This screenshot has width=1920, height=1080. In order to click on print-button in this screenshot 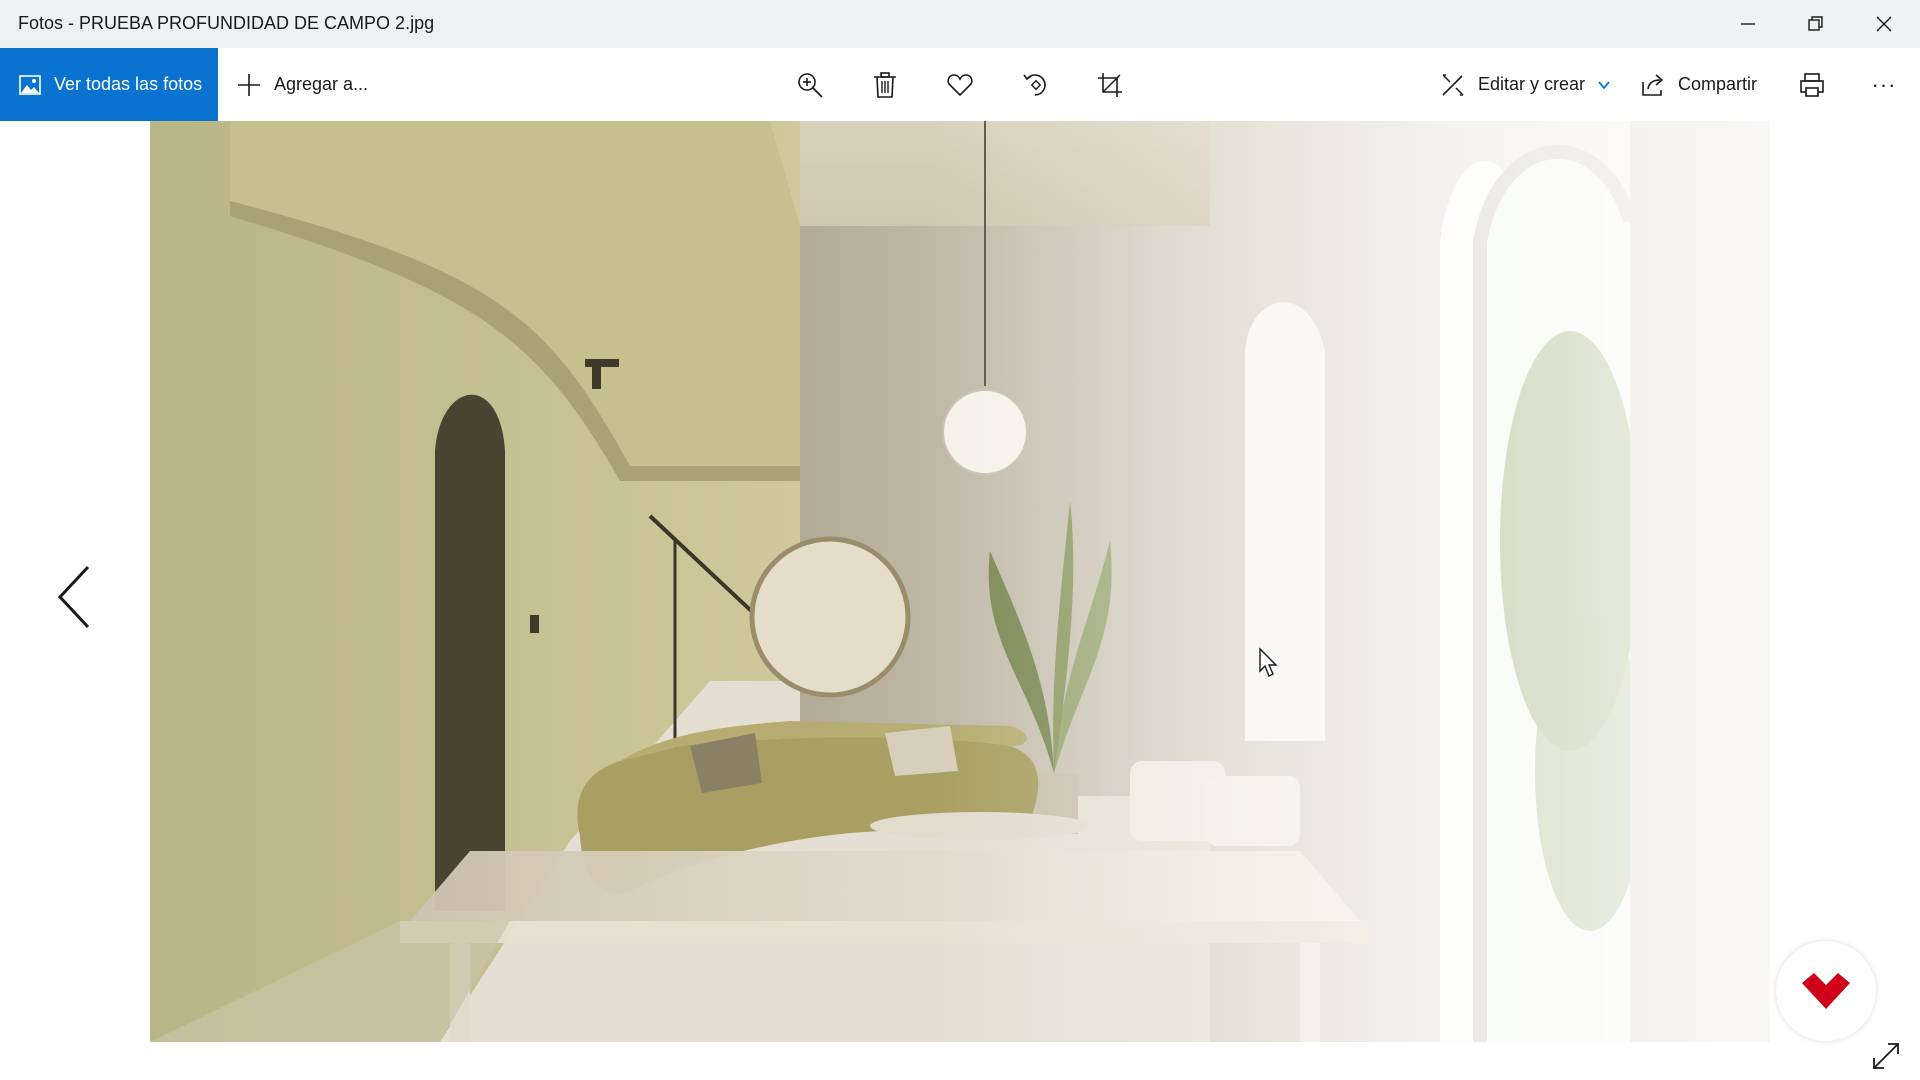, I will do `click(1812, 85)`.